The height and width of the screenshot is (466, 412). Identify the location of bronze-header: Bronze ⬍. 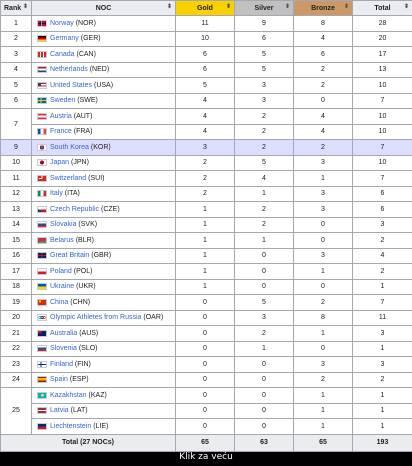
(323, 8).